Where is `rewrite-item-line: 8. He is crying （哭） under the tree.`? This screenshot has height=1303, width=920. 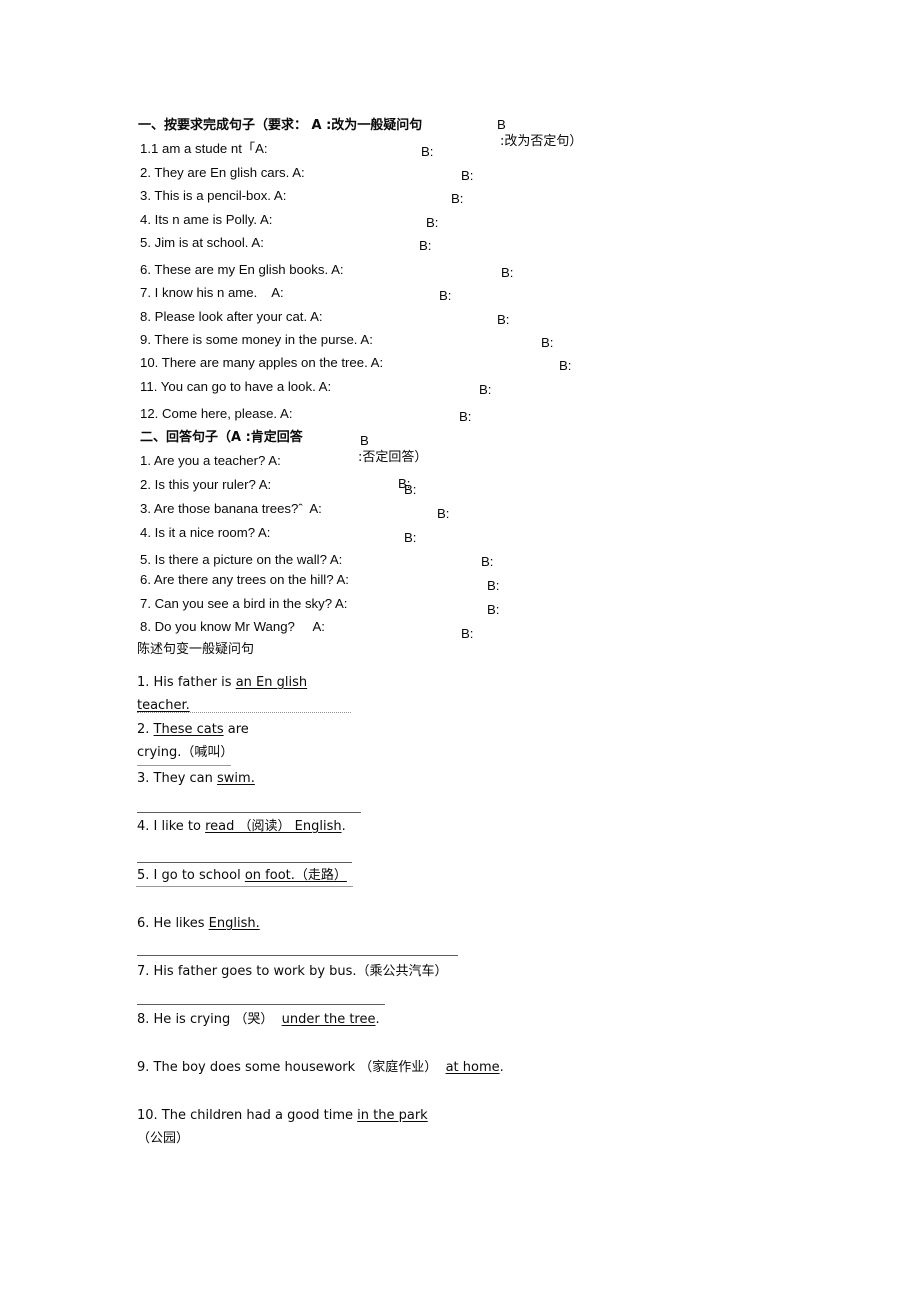
rewrite-item-line: 8. He is crying （哭） under the tree. is located at coordinates (258, 1020).